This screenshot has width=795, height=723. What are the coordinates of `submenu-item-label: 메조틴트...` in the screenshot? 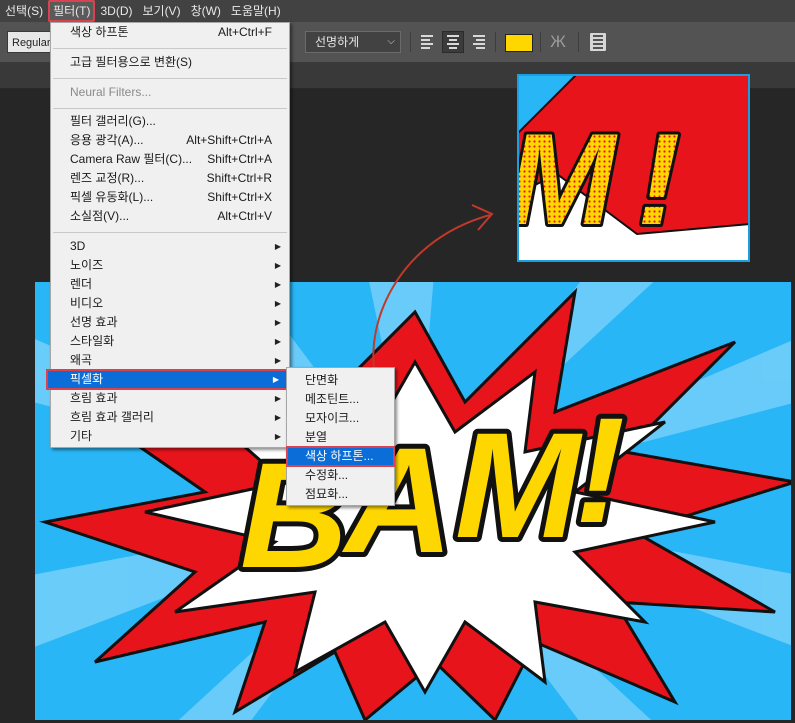 It's located at (332, 399).